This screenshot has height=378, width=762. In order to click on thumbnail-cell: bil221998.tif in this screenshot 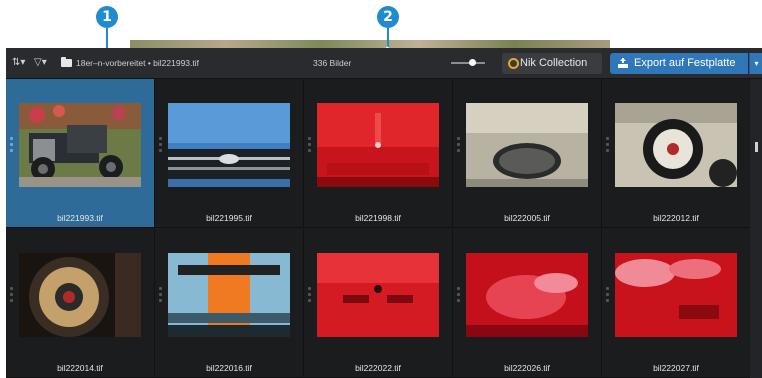, I will do `click(378, 153)`.